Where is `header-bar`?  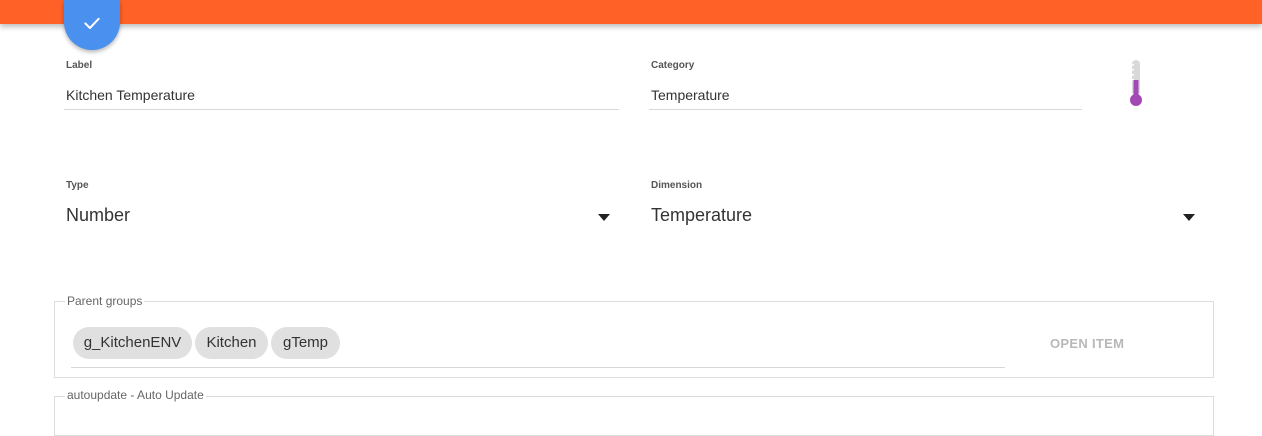 header-bar is located at coordinates (631, 12).